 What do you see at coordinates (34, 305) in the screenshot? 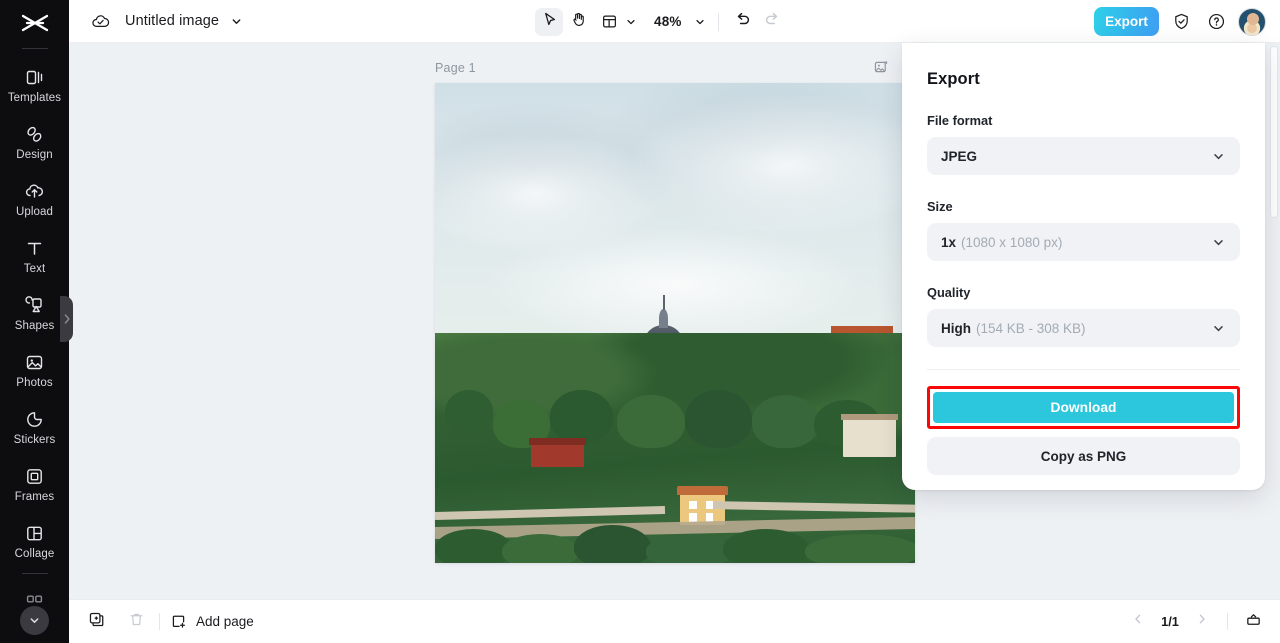
I see `shapes-icon` at bounding box center [34, 305].